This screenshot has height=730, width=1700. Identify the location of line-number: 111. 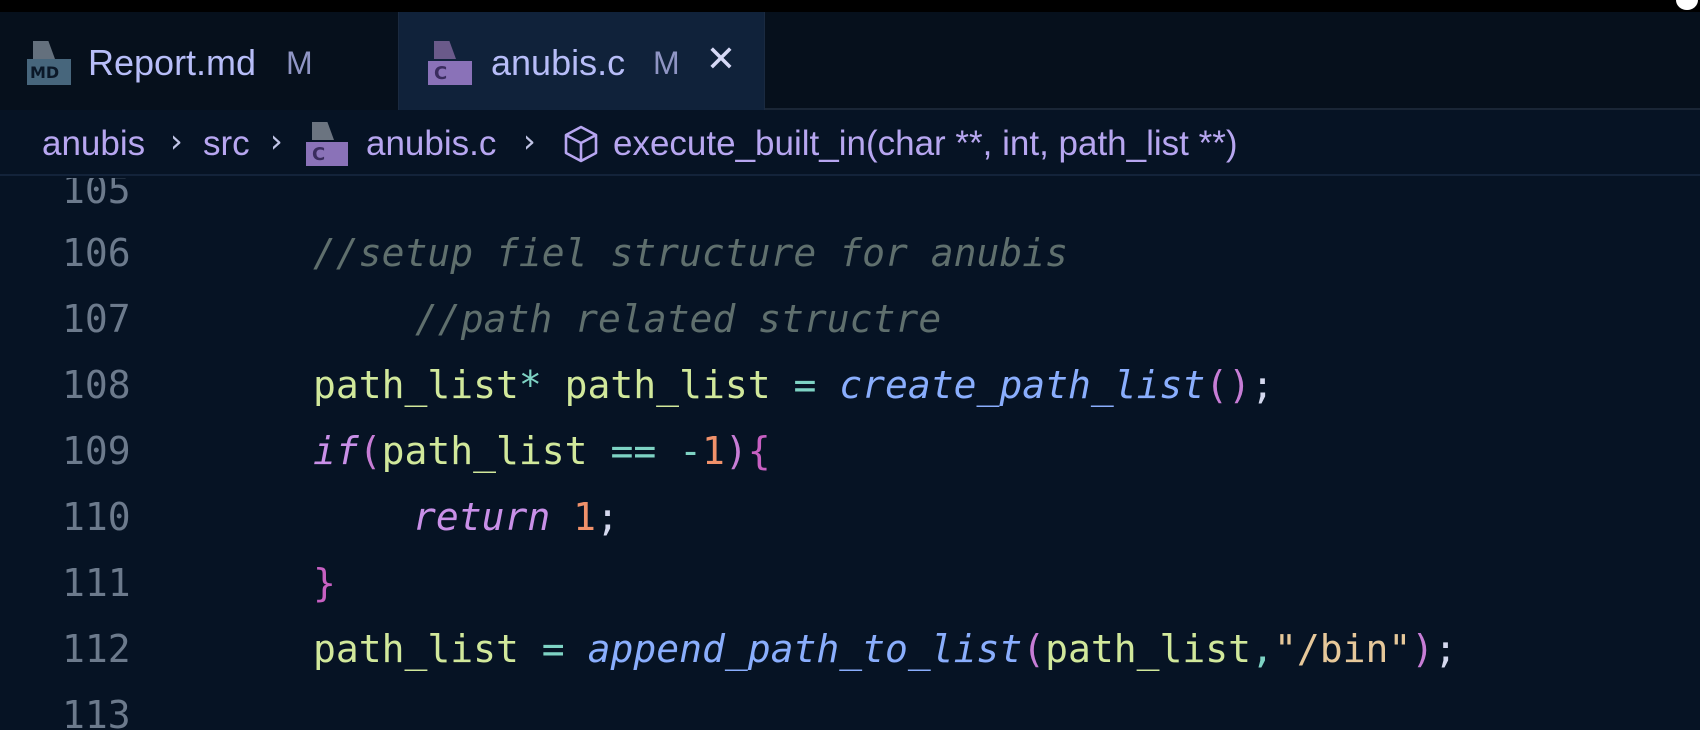
(96, 583).